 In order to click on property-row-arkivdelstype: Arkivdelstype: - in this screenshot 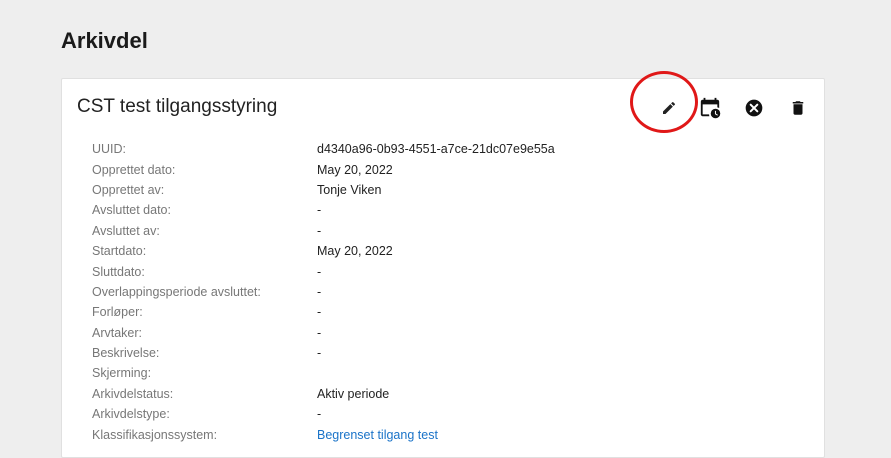, I will do `click(442, 414)`.